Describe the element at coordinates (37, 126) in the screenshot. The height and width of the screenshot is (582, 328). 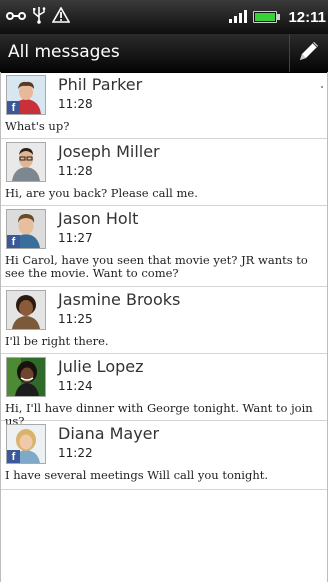
I see `message-preview: What's up?` at that location.